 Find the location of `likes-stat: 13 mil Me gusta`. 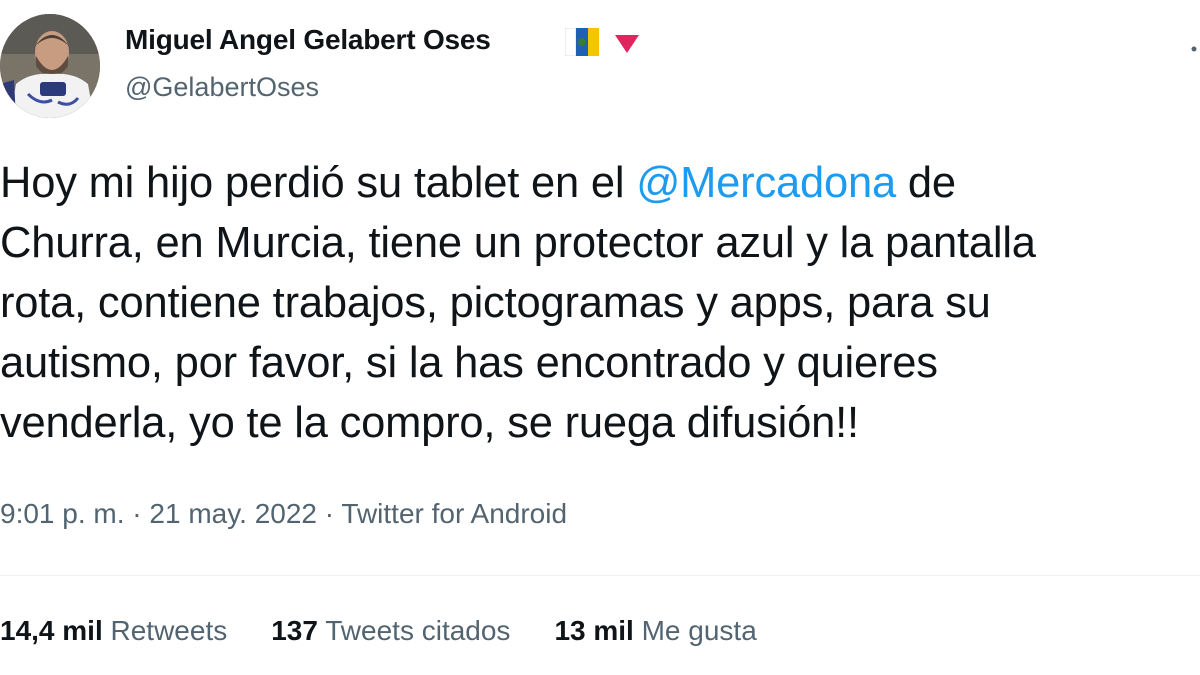

likes-stat: 13 mil Me gusta is located at coordinates (655, 631).